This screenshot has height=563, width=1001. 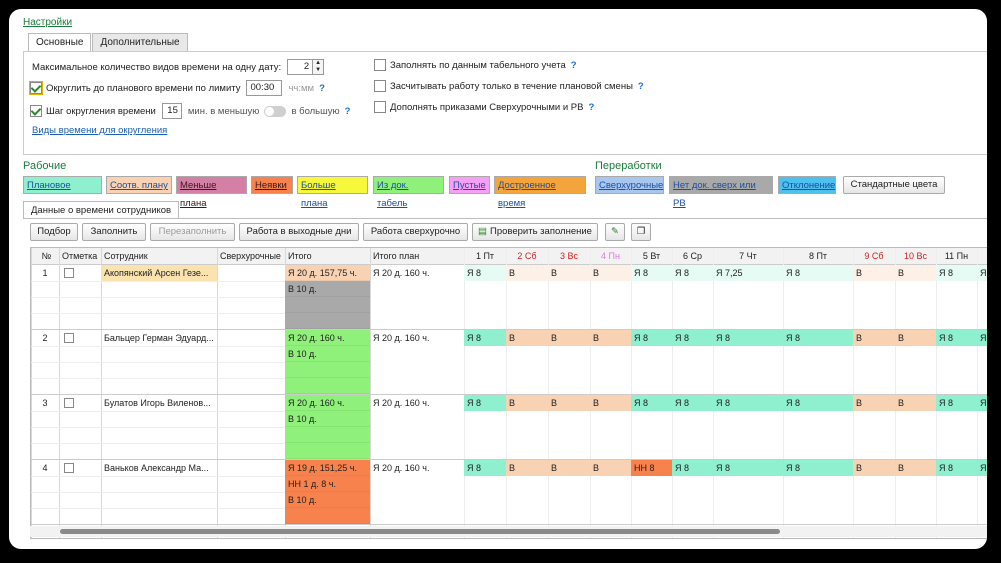 I want to click on round-types-link: Виды времени для округления, so click(x=99, y=130).